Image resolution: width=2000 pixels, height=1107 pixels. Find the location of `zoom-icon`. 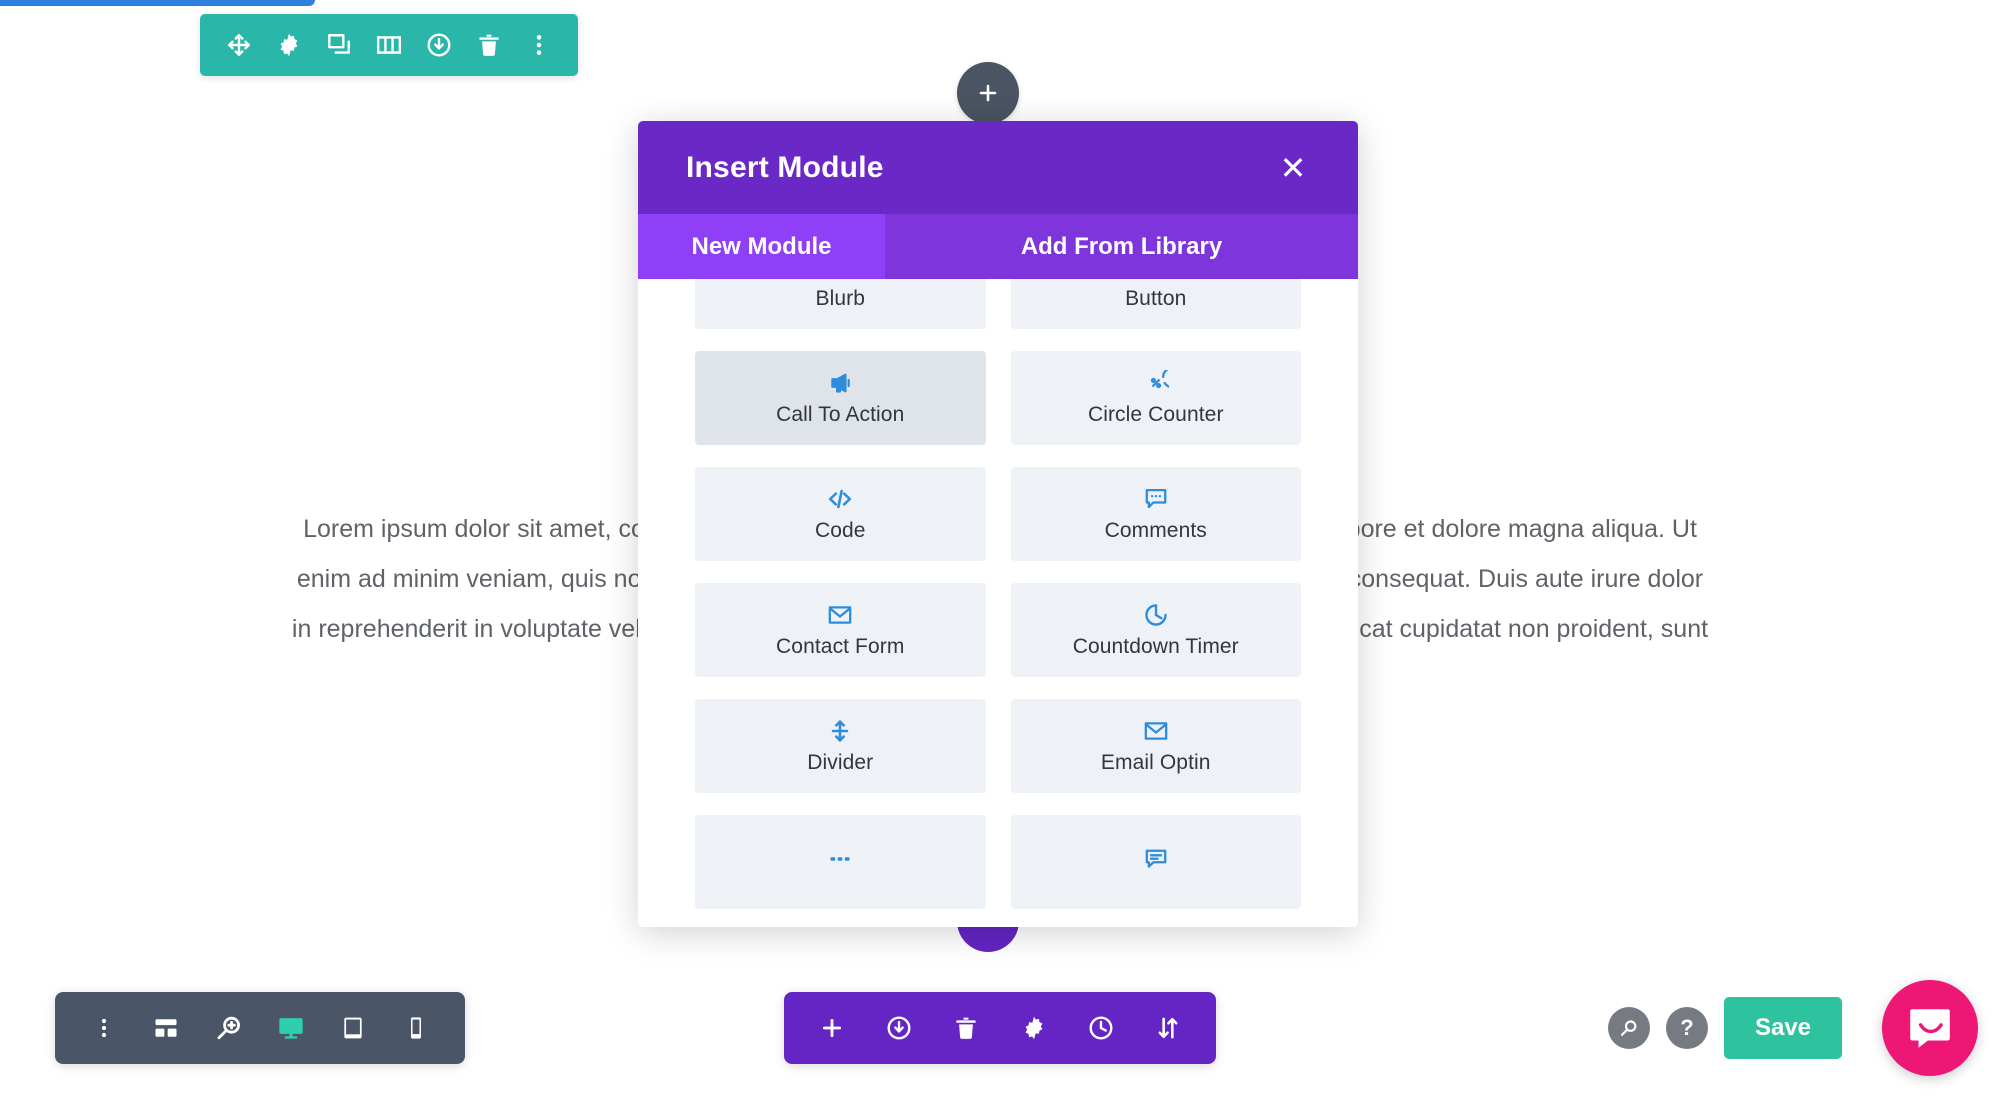

zoom-icon is located at coordinates (229, 1028).